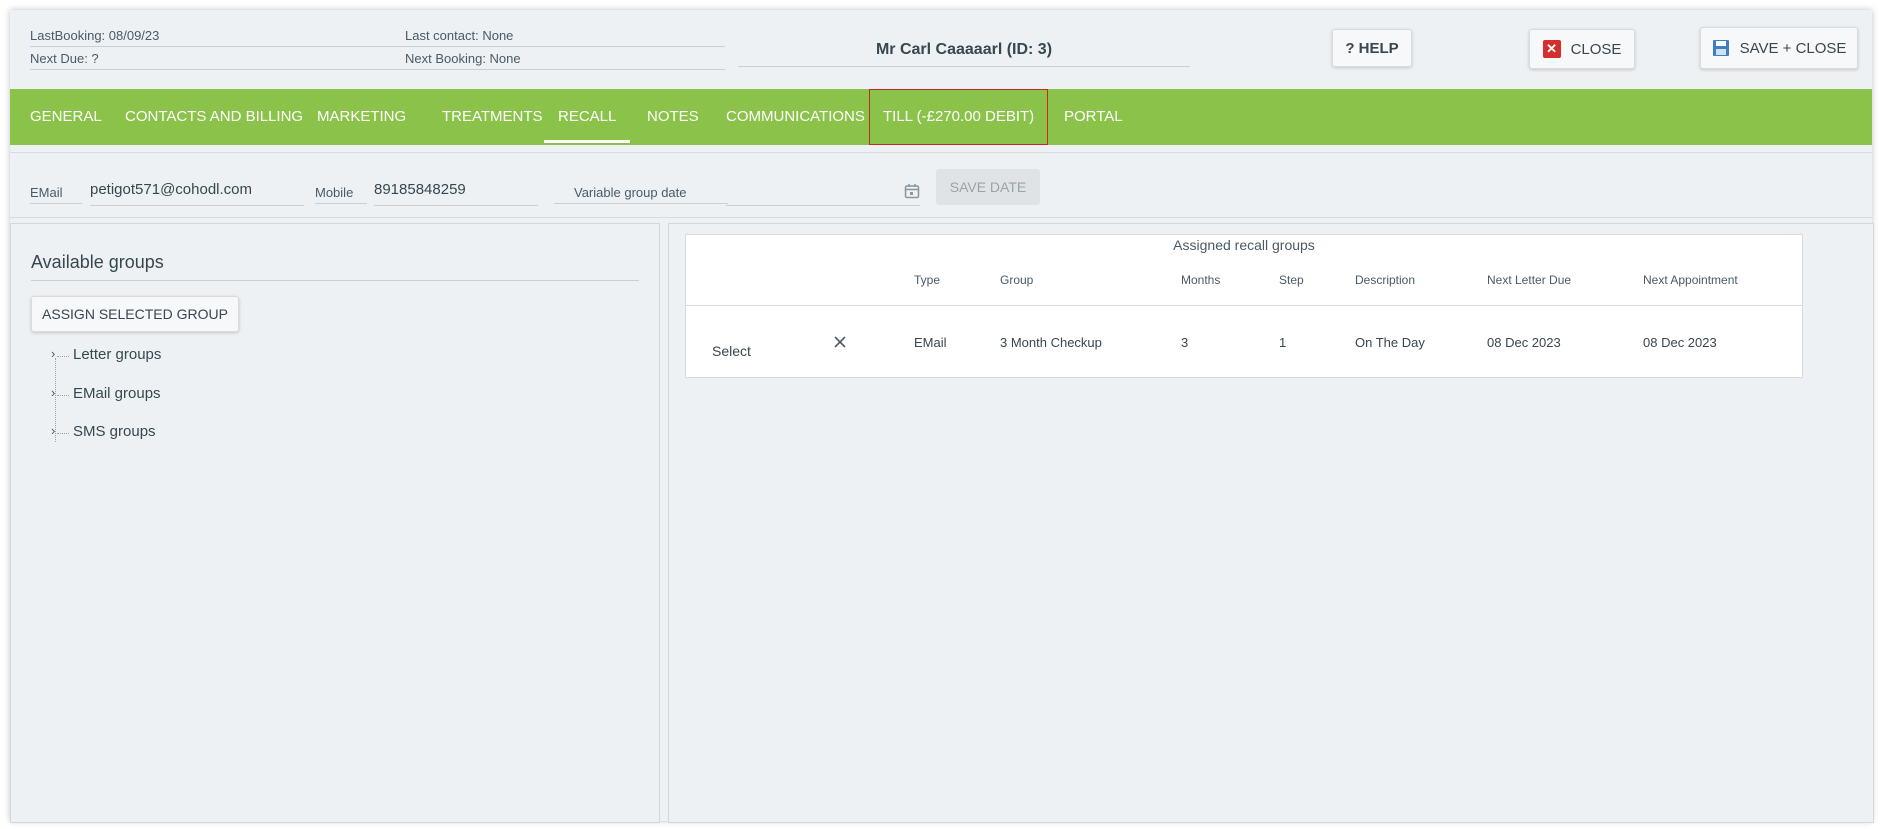  I want to click on help-button: ? HELP, so click(1372, 48).